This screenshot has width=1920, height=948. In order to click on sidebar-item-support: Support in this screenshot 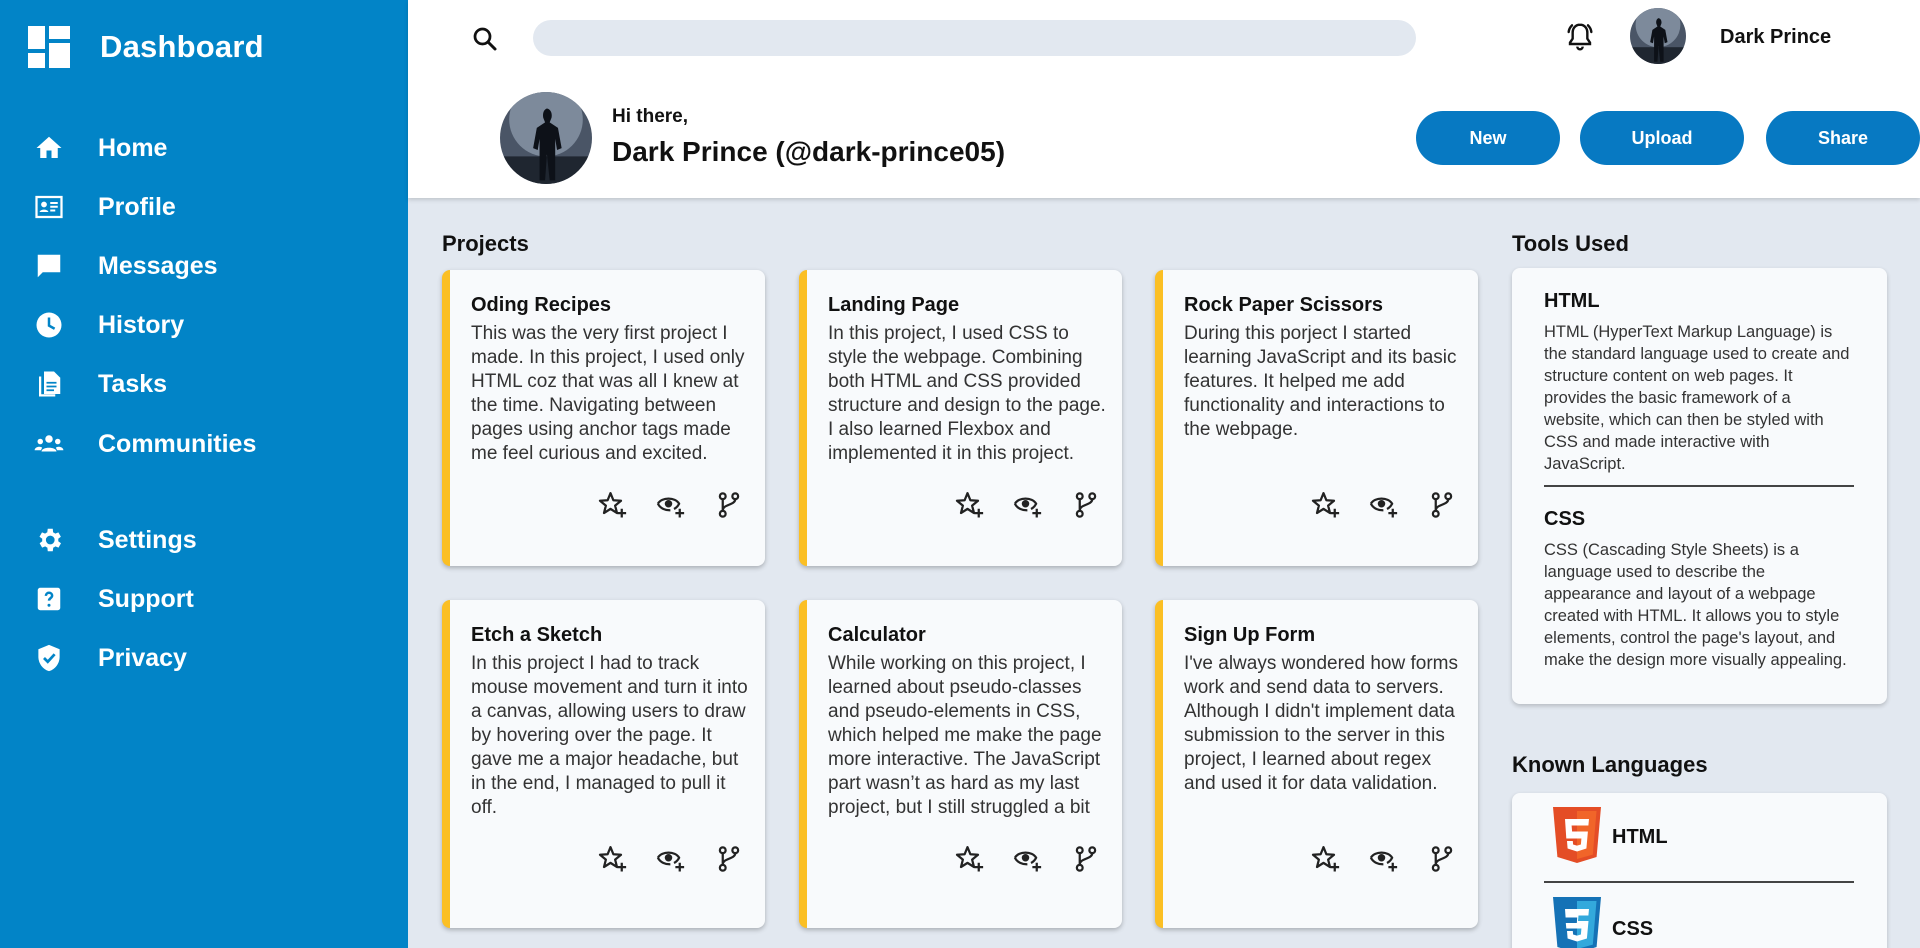, I will do `click(114, 599)`.